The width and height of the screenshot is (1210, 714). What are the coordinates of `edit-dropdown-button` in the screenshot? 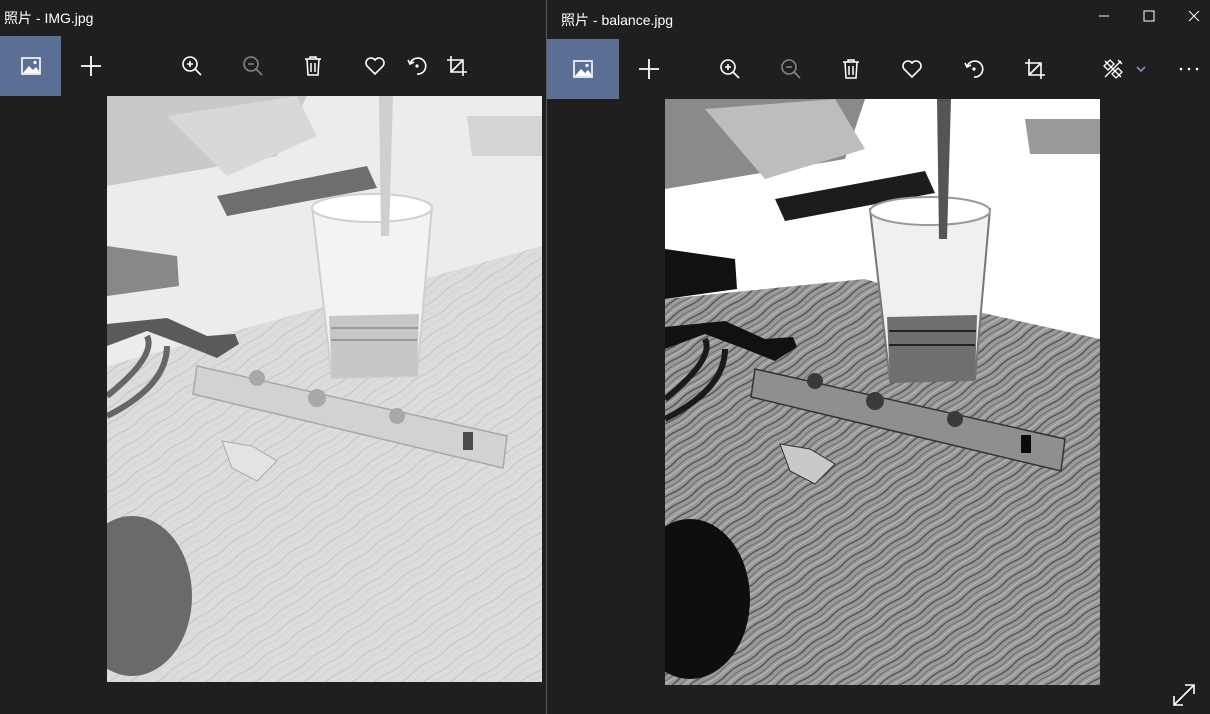 It's located at (1141, 69).